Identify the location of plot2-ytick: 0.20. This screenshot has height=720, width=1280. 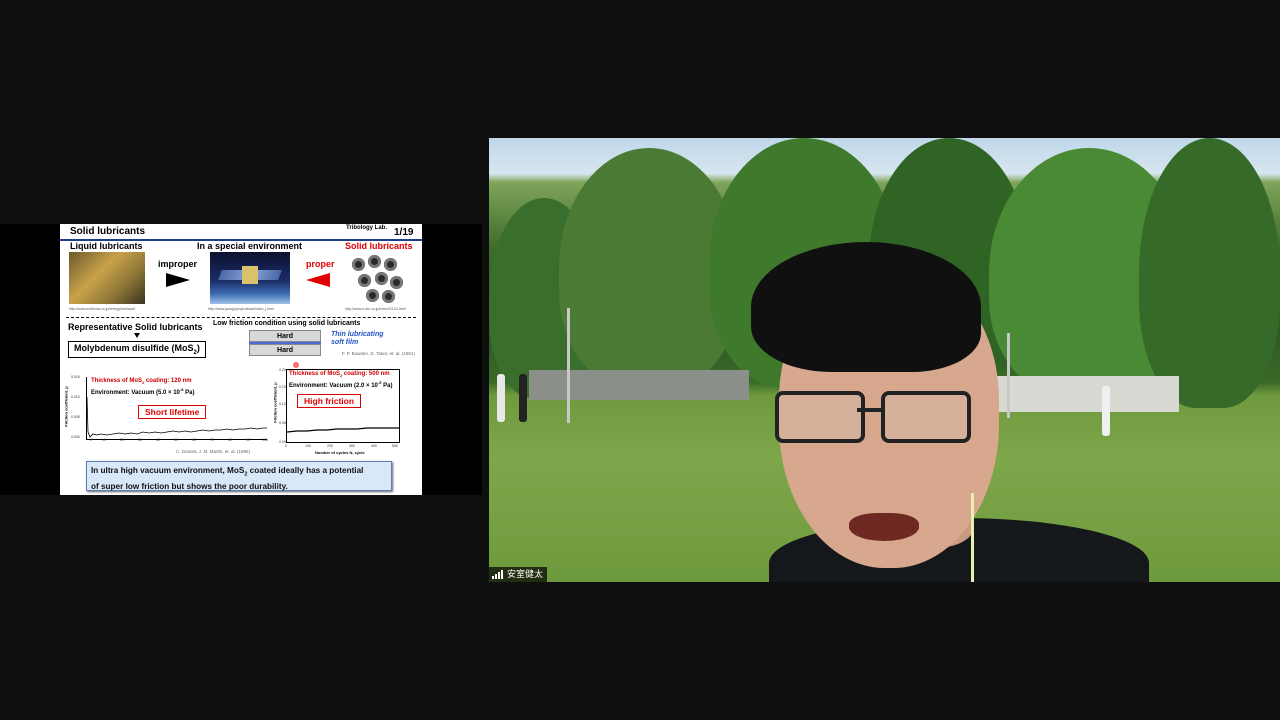
(282, 370).